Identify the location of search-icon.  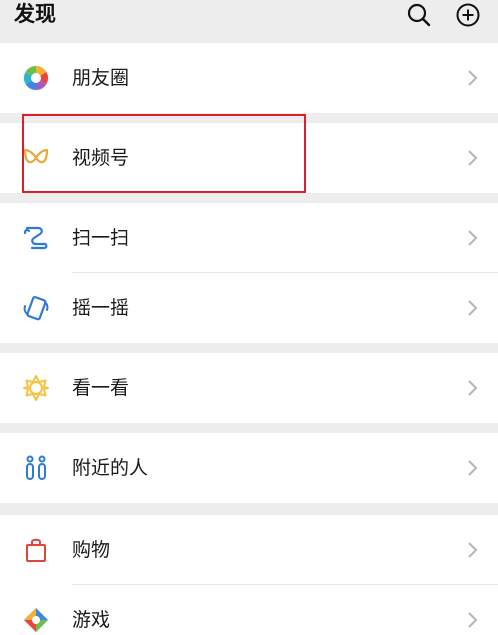
(419, 15).